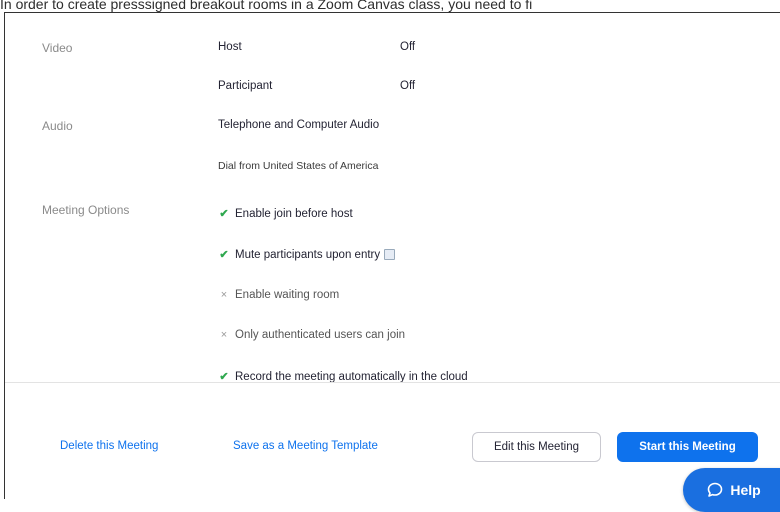  I want to click on info-icon, so click(390, 254).